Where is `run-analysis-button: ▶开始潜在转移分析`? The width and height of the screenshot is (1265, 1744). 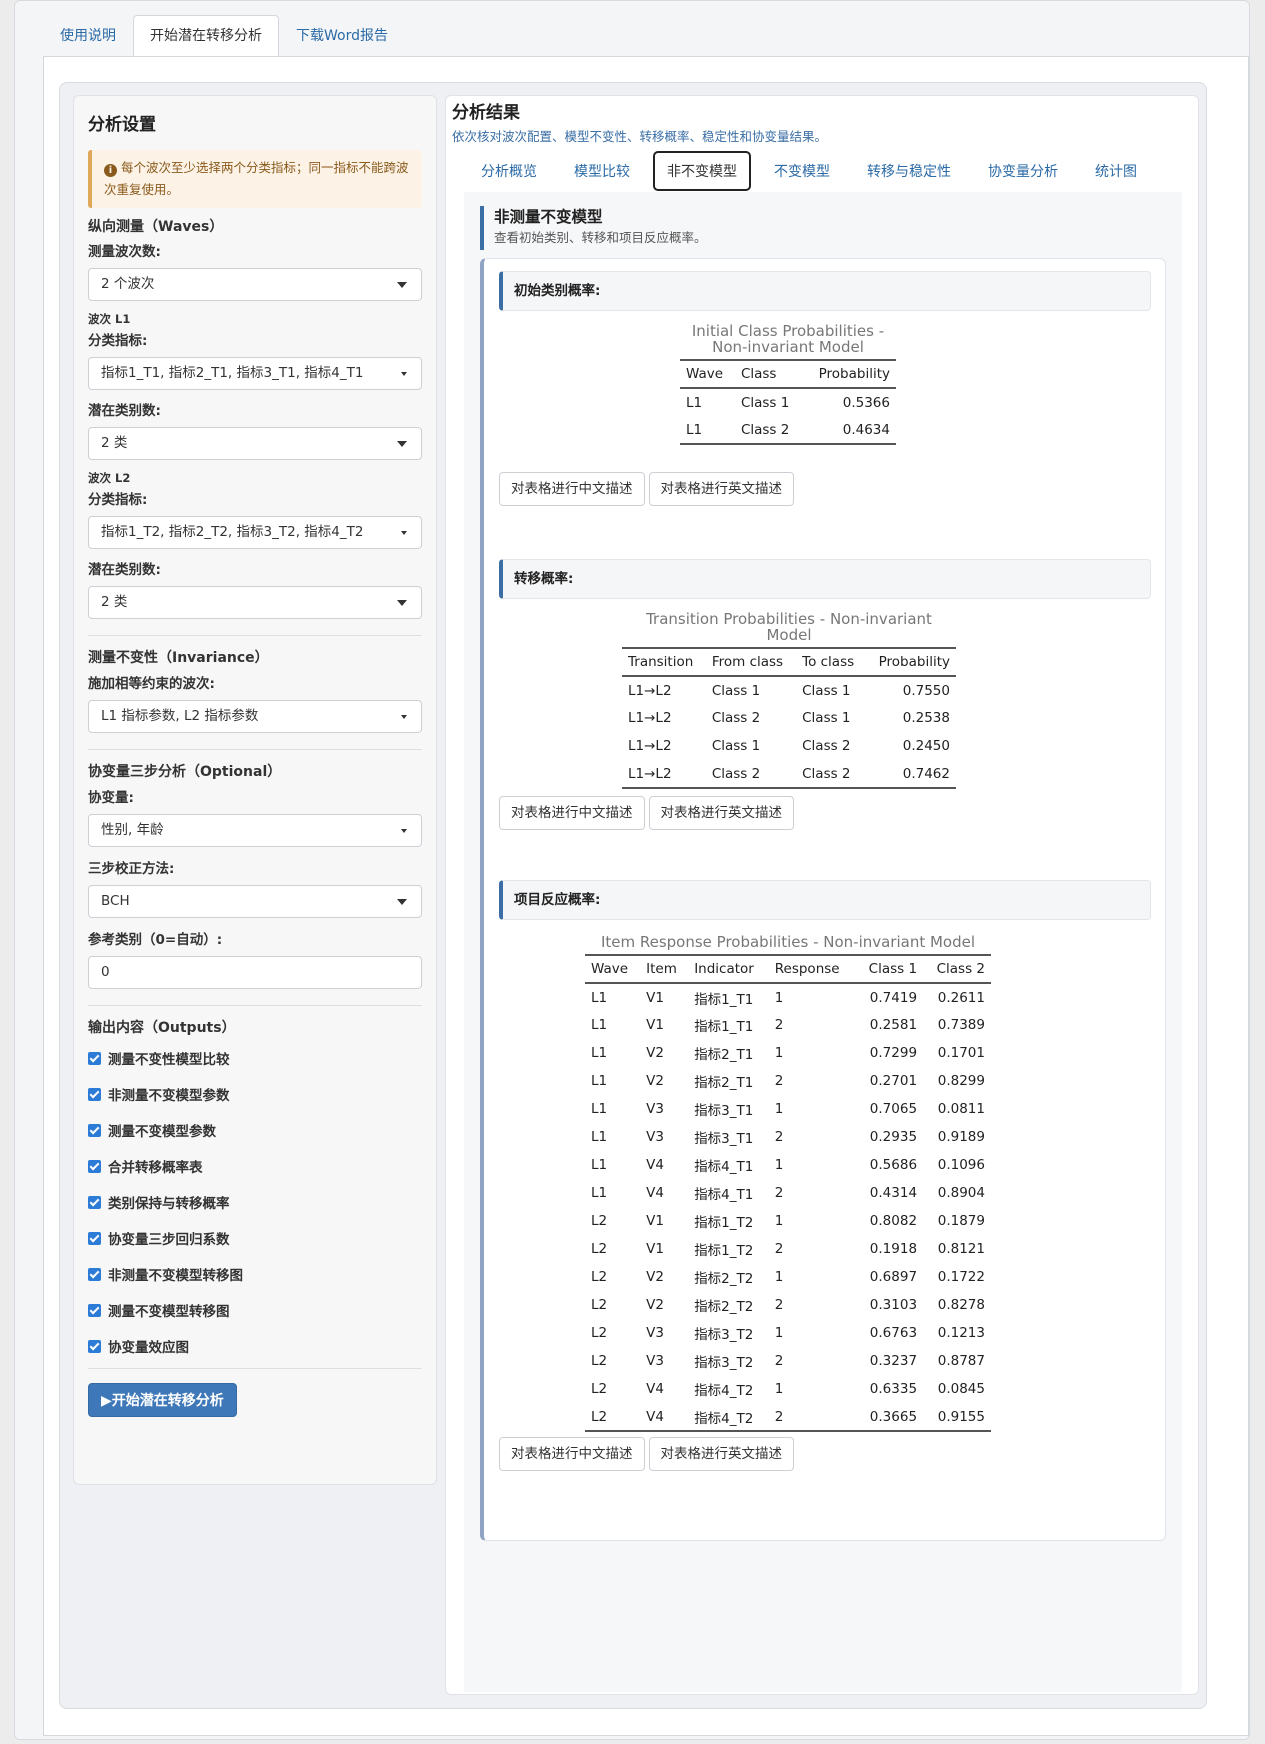 run-analysis-button: ▶开始潜在转移分析 is located at coordinates (162, 1400).